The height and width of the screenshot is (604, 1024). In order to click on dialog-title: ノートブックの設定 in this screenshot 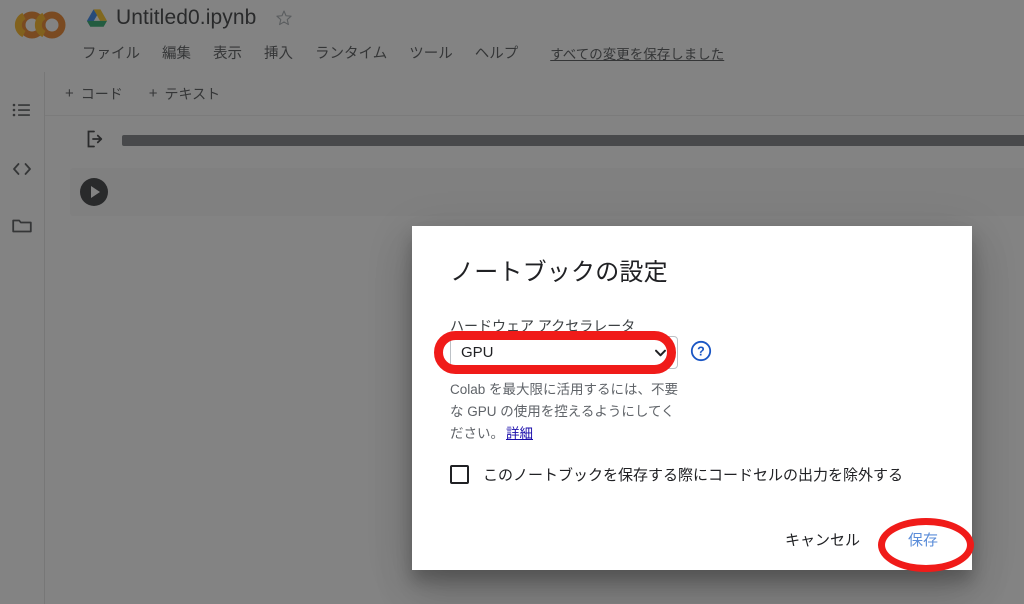, I will do `click(559, 272)`.